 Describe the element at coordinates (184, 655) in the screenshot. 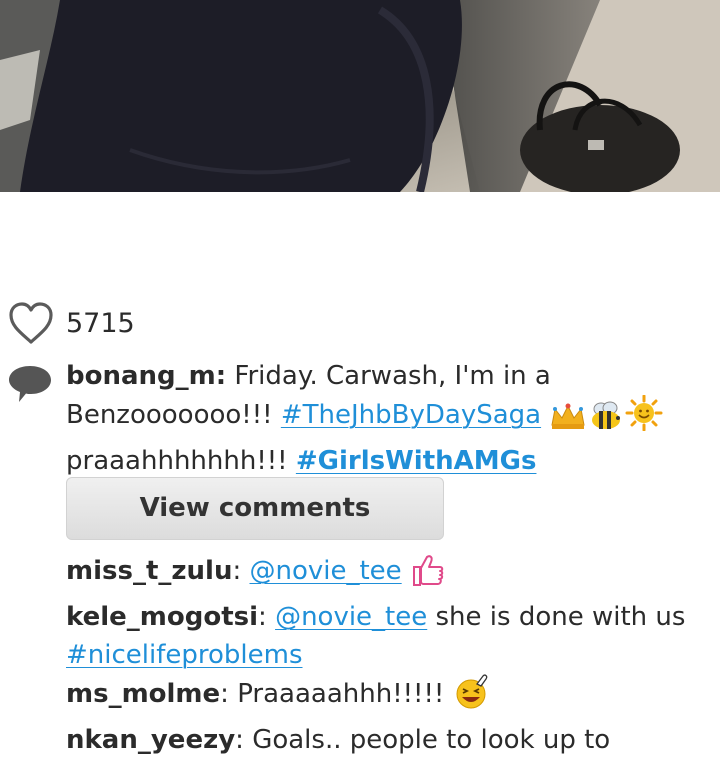

I see `hashtag-link: #nicelifeproblems` at that location.